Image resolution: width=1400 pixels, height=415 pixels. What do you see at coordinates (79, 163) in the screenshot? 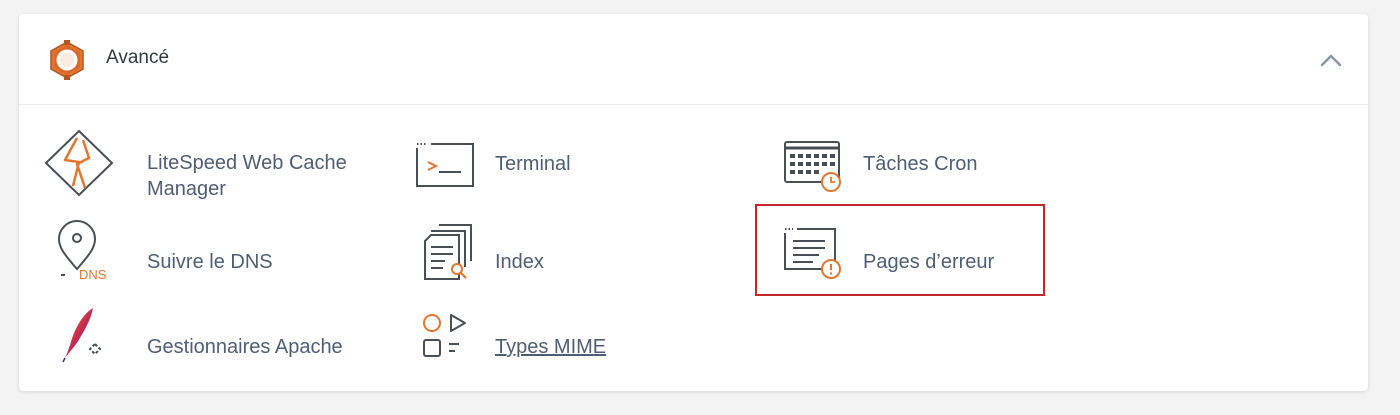
I see `litespeed-icon` at bounding box center [79, 163].